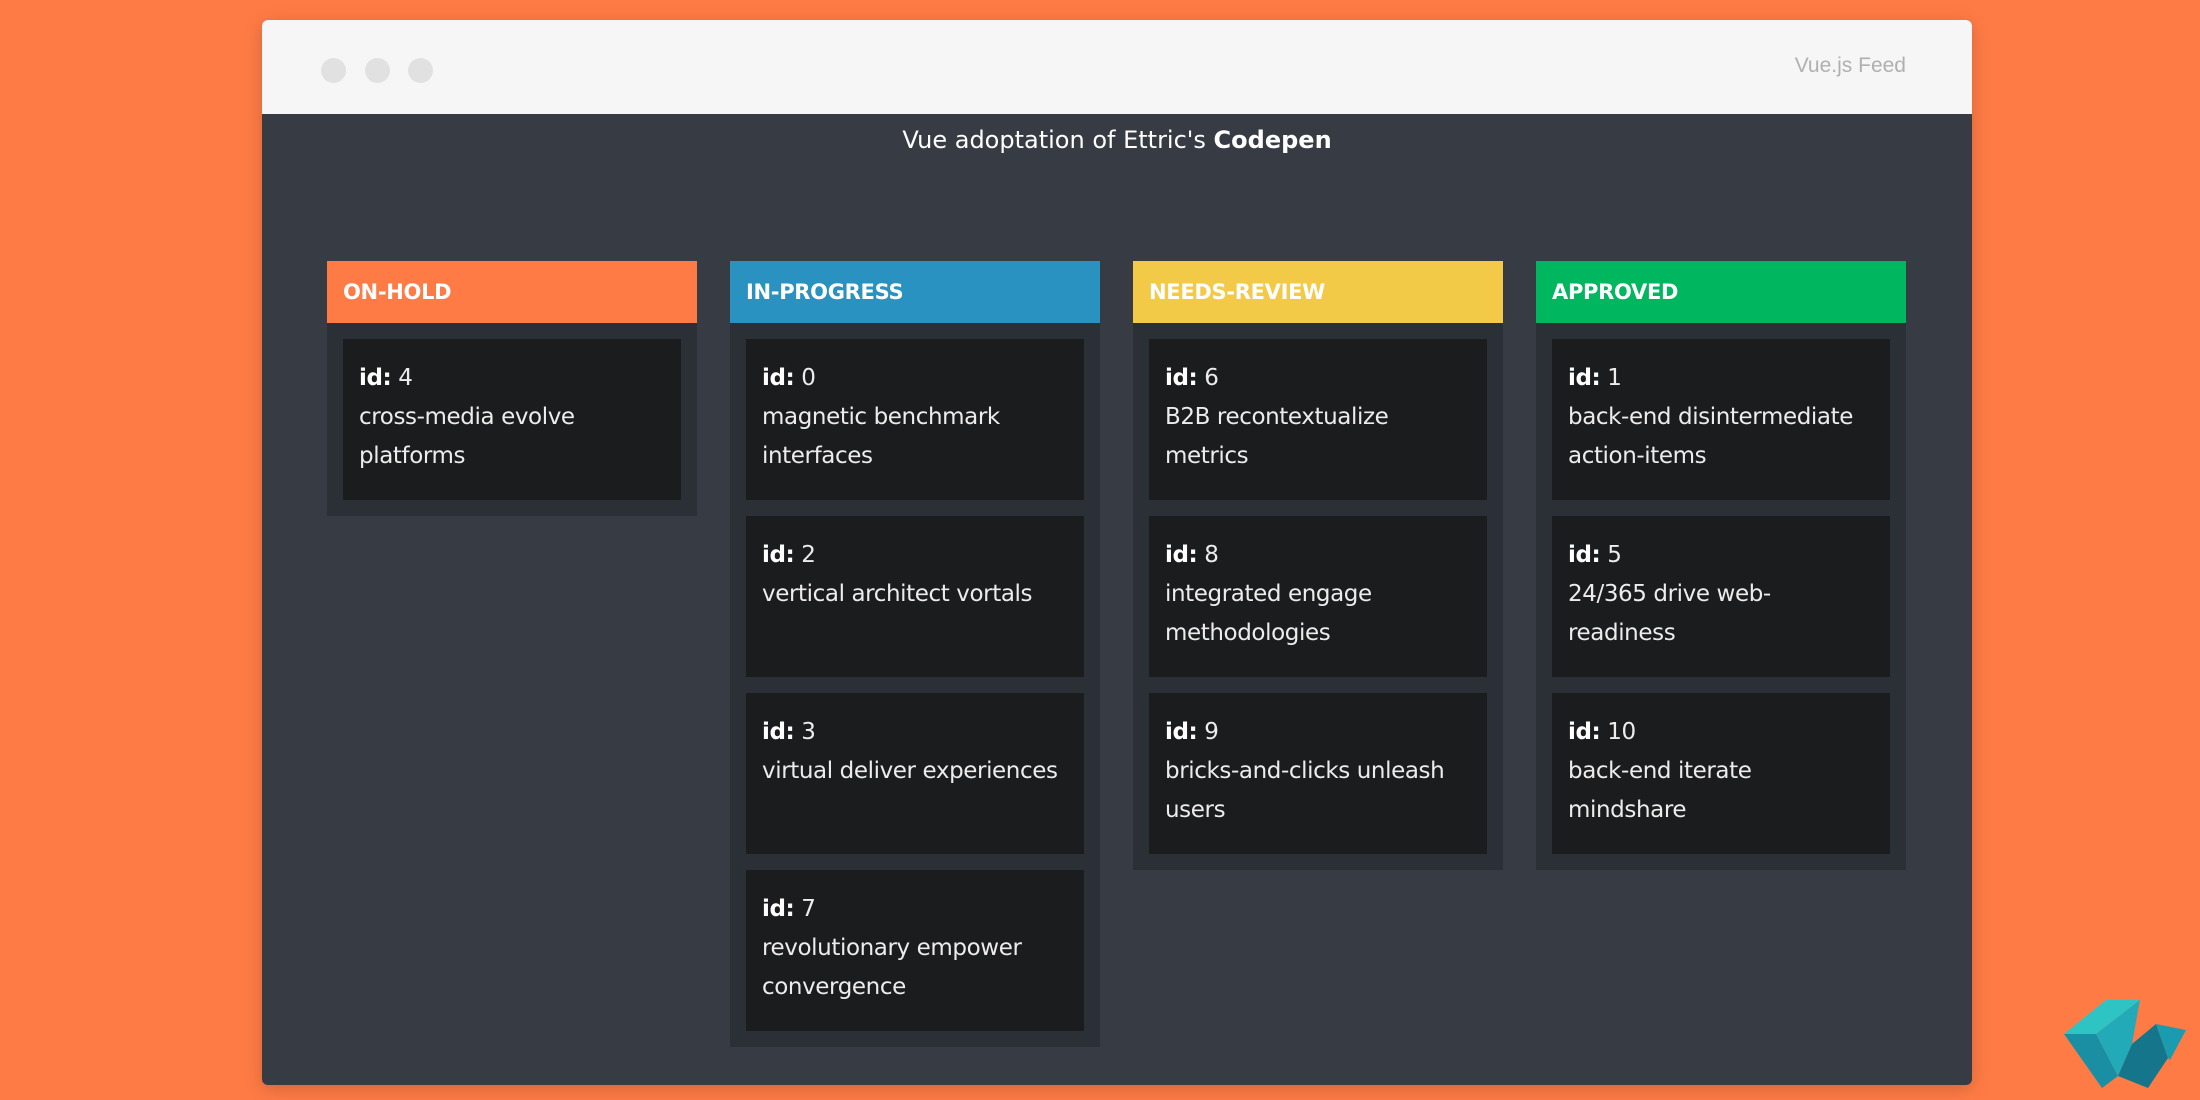 The height and width of the screenshot is (1100, 2200). Describe the element at coordinates (1054, 140) in the screenshot. I see `heading-text: Vue adoptation of Ettric's` at that location.